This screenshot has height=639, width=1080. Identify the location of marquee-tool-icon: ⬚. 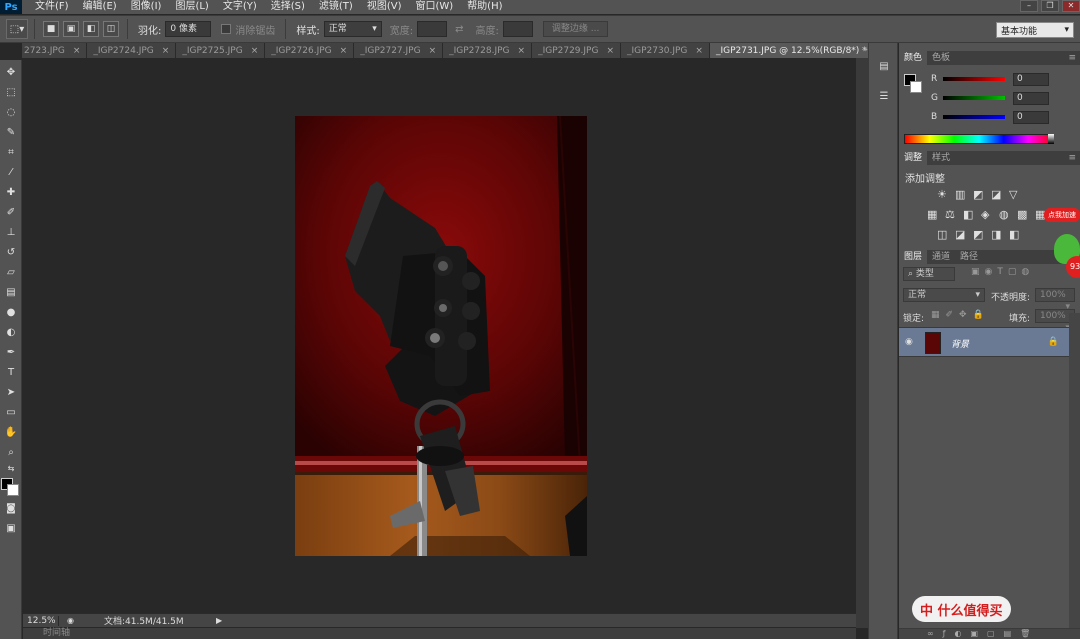
(11, 93).